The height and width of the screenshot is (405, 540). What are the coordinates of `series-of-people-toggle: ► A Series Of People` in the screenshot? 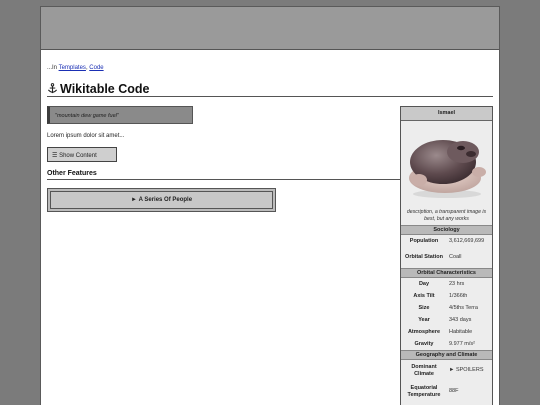 It's located at (161, 200).